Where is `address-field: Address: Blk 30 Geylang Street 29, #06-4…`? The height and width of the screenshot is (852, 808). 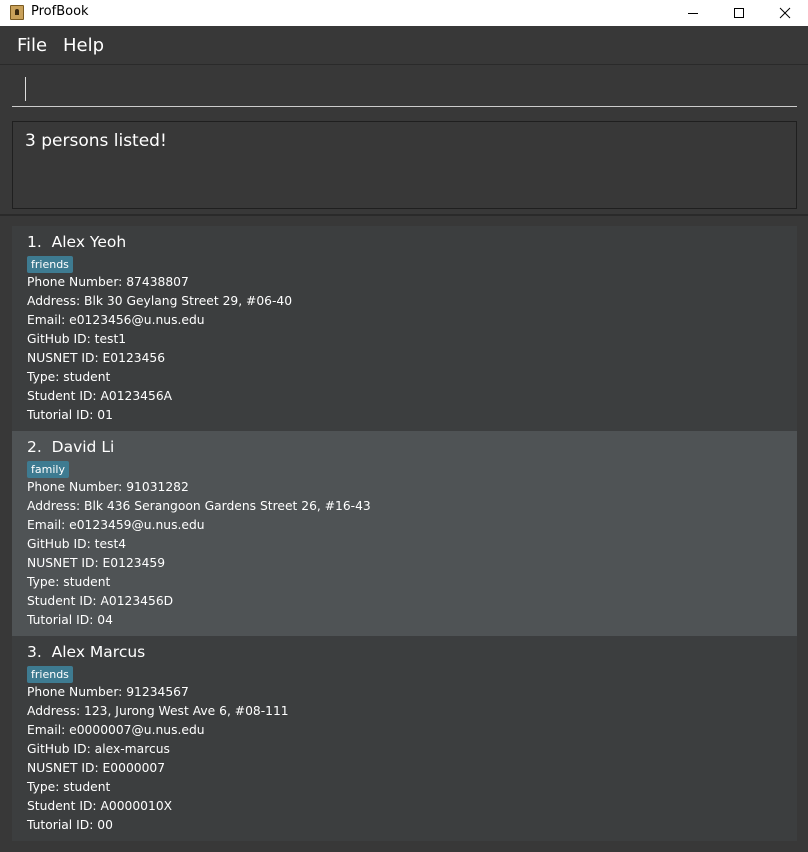 address-field: Address: Blk 30 Geylang Street 29, #06-4… is located at coordinates (160, 301).